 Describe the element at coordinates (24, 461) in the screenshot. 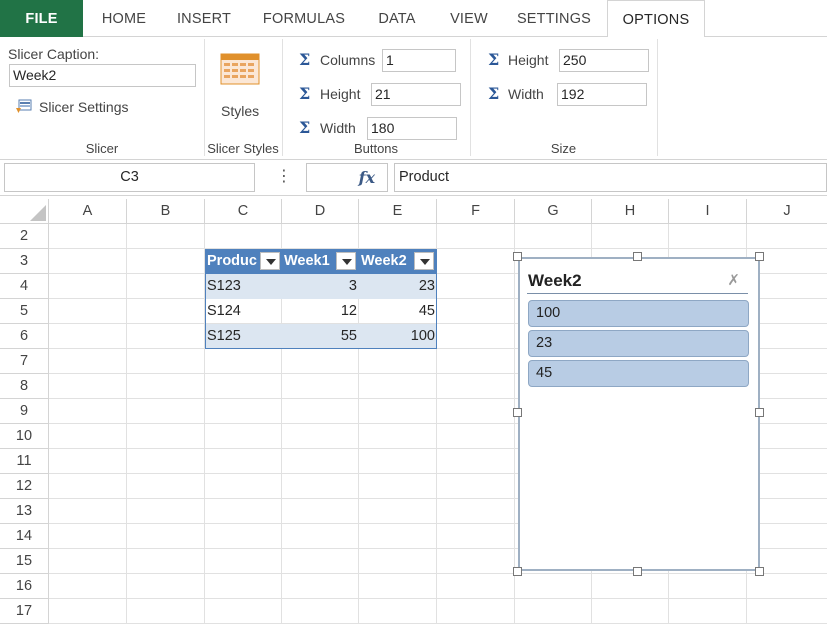

I see `row-header: 11` at that location.